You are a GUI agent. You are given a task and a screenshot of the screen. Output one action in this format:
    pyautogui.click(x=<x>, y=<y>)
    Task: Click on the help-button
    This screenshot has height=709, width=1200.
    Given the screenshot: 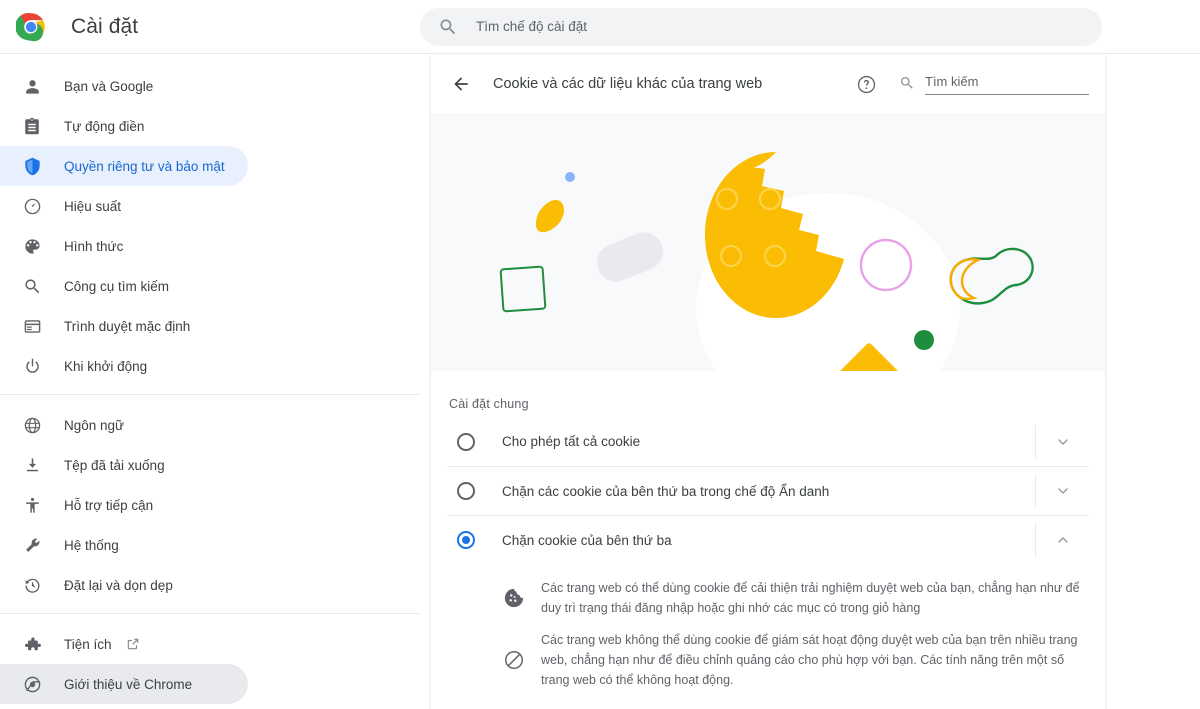 What is the action you would take?
    pyautogui.click(x=866, y=84)
    